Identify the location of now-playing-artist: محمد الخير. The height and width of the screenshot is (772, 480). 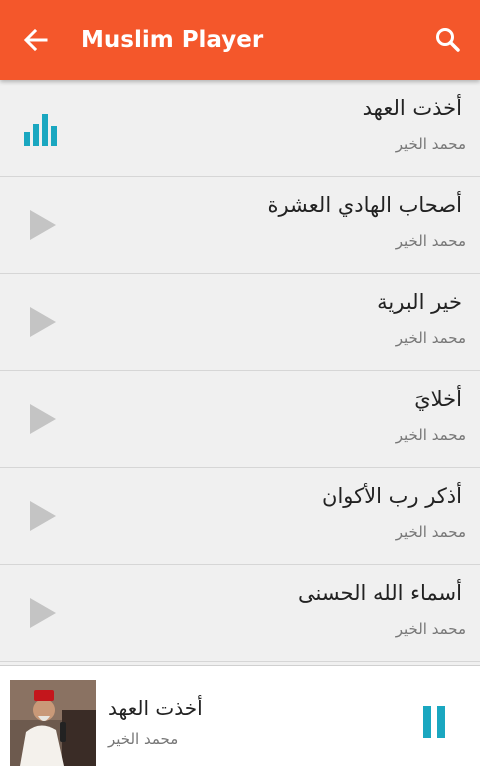
(143, 739).